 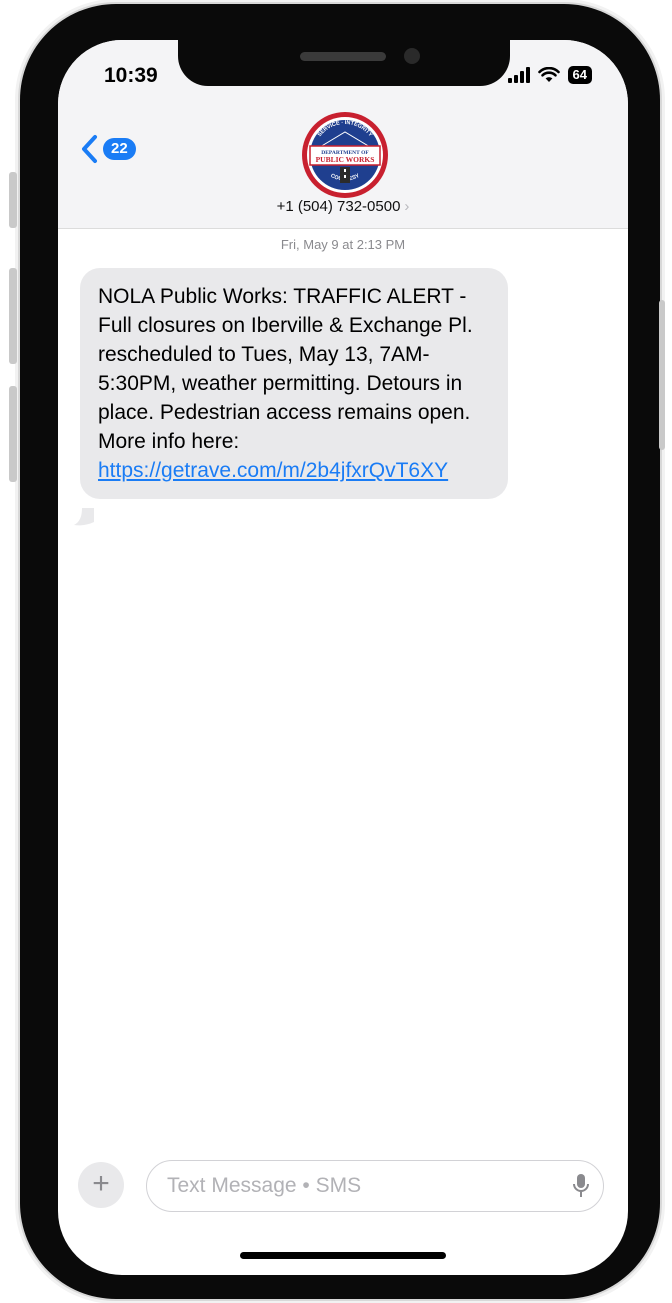 I want to click on speaker, so click(x=343, y=56).